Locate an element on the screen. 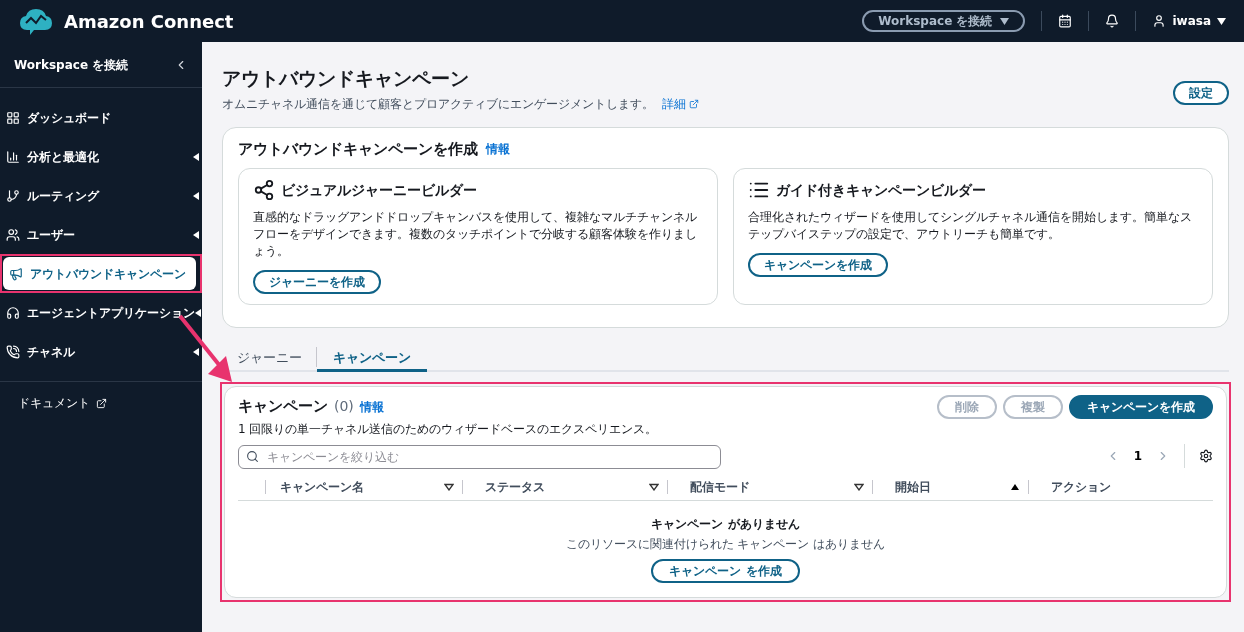 The width and height of the screenshot is (1244, 632). user-menu: iwasa is located at coordinates (1189, 21).